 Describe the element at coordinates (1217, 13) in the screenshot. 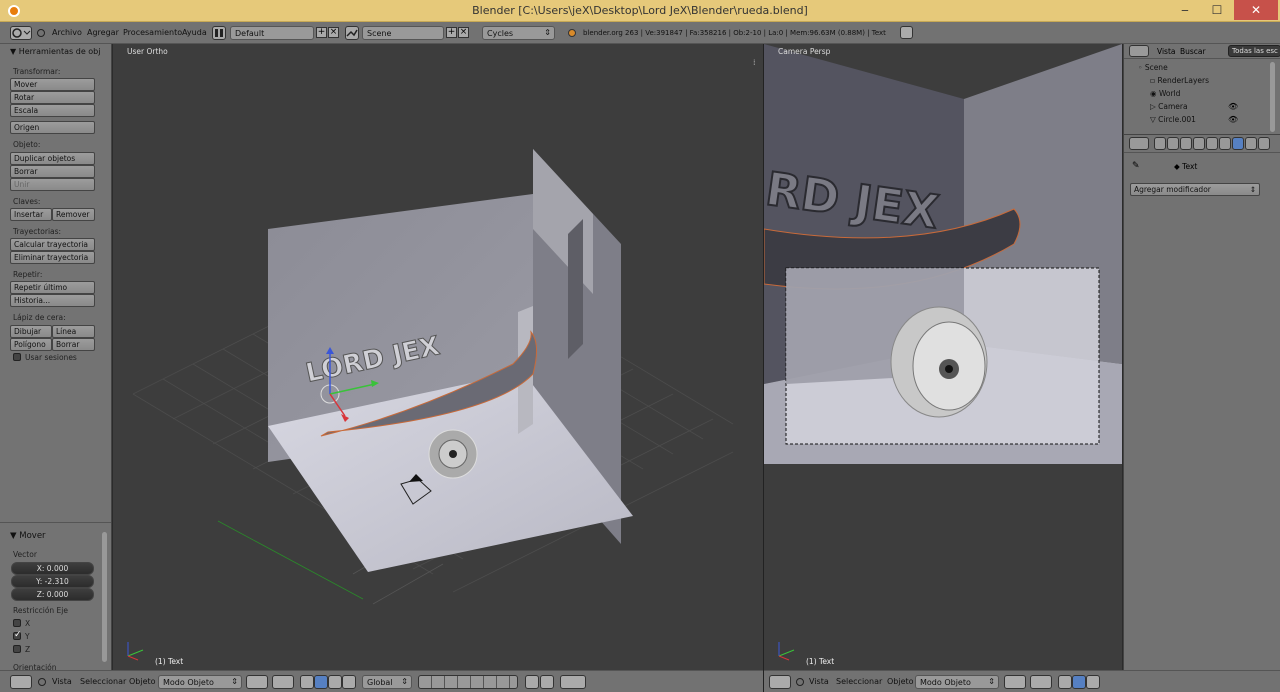

I see `maximize-button: ☐` at that location.